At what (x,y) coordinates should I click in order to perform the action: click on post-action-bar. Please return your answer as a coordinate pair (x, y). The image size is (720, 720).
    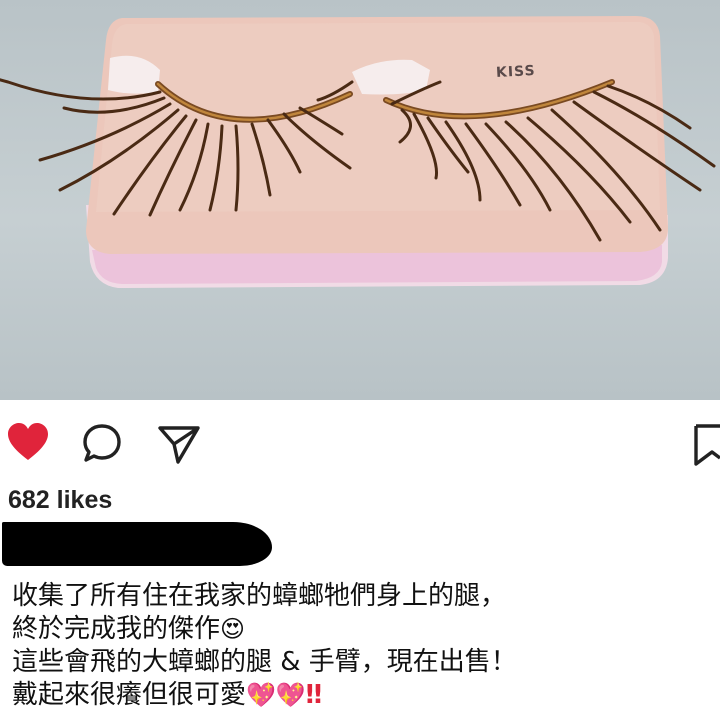
    Looking at the image, I should click on (360, 442).